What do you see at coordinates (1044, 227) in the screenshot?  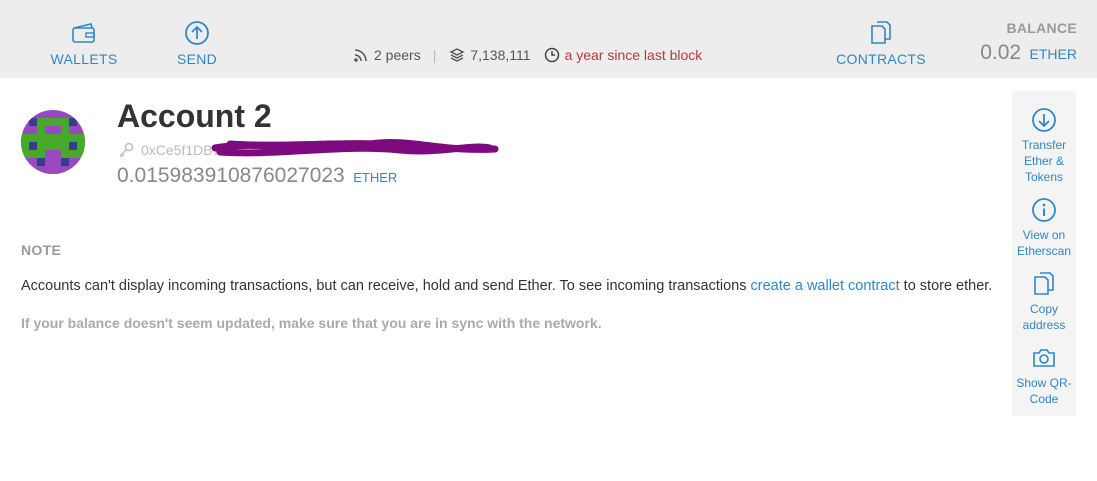 I see `etherscan-button: View on Etherscan` at bounding box center [1044, 227].